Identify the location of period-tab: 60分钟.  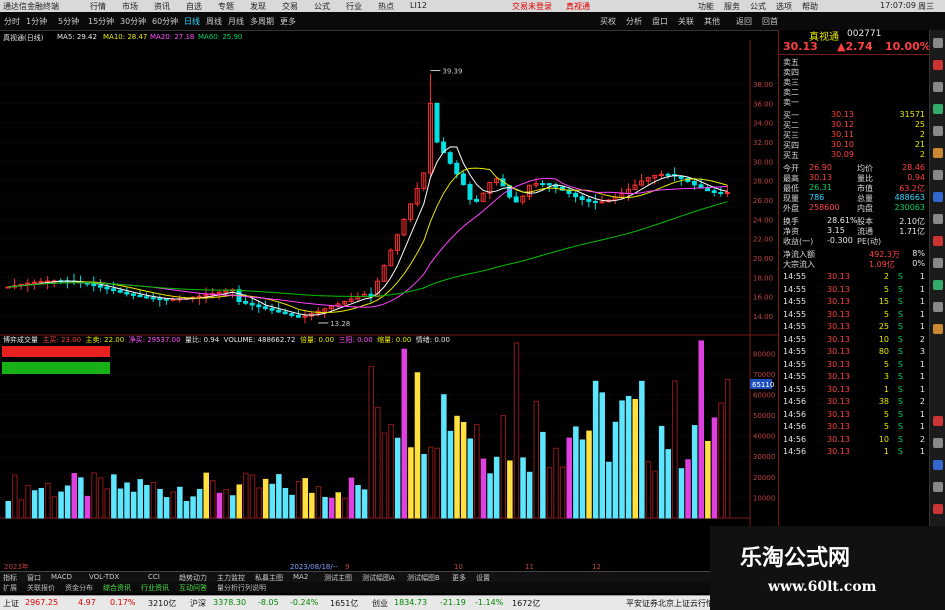
(165, 21).